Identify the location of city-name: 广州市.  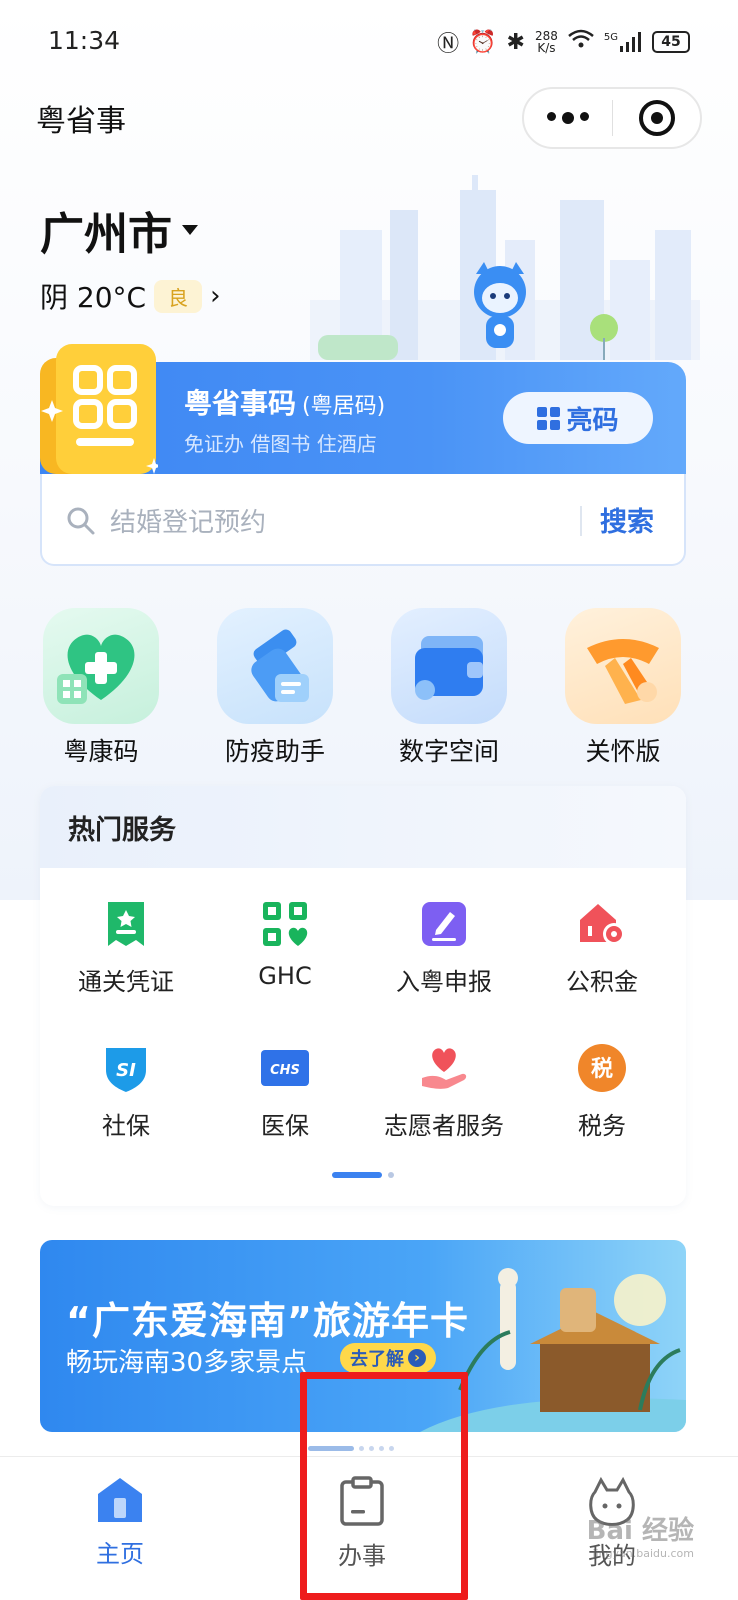
(106, 234).